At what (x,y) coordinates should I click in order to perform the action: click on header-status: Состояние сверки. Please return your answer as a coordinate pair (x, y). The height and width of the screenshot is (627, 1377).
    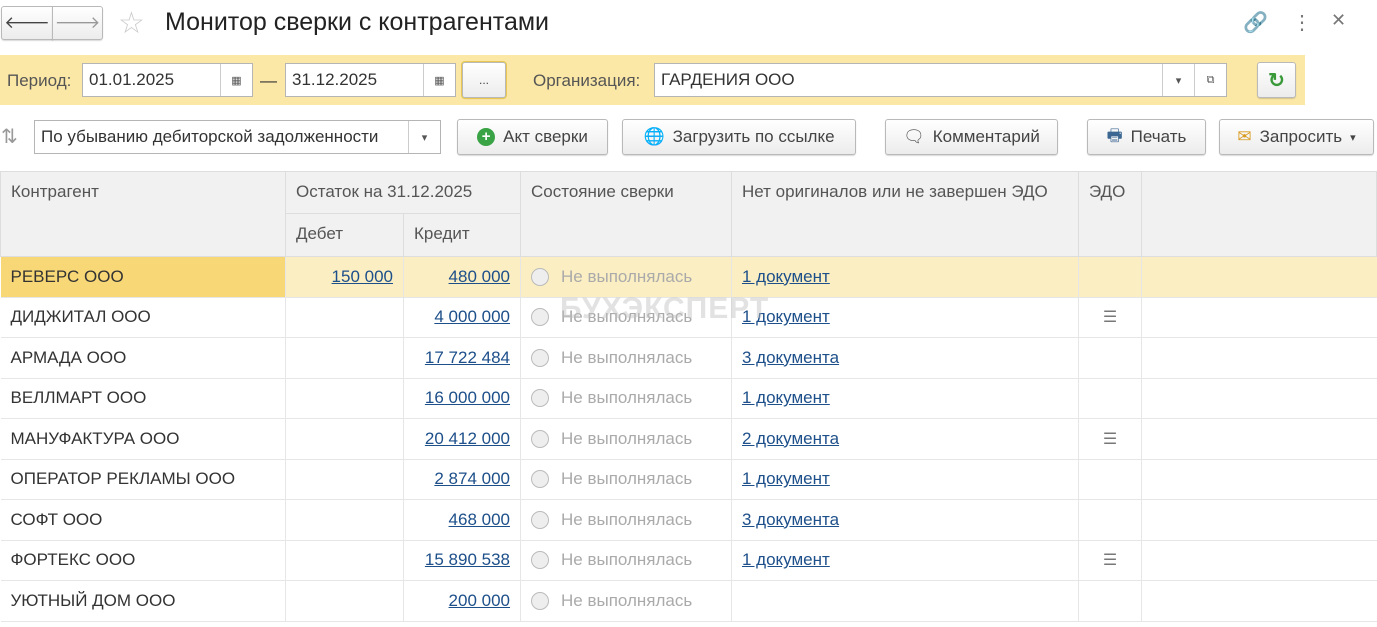
    Looking at the image, I should click on (626, 214).